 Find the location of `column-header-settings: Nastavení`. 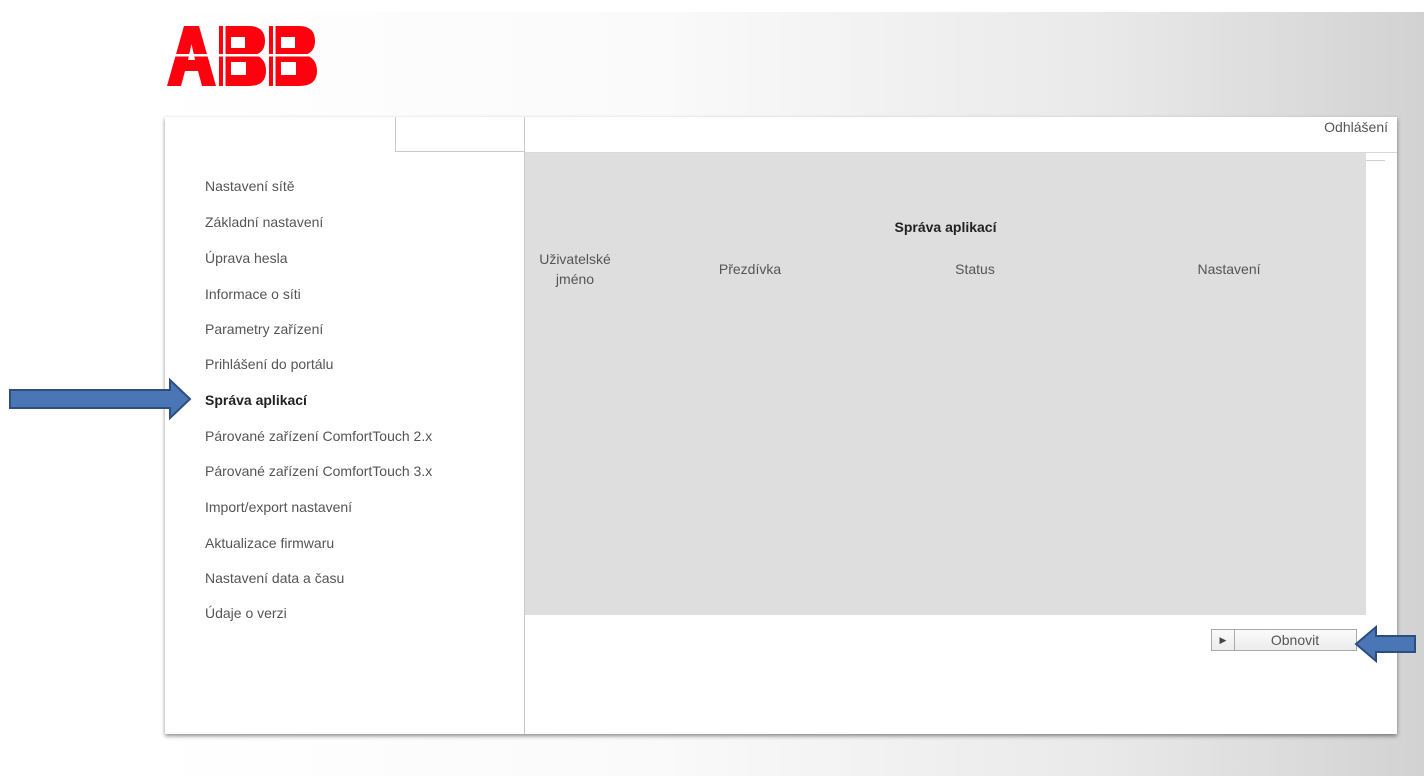

column-header-settings: Nastavení is located at coordinates (1229, 269).